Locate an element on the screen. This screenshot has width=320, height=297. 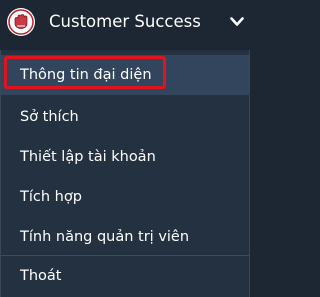
menu-item-label: Thiết lập tài khoản is located at coordinates (88, 157).